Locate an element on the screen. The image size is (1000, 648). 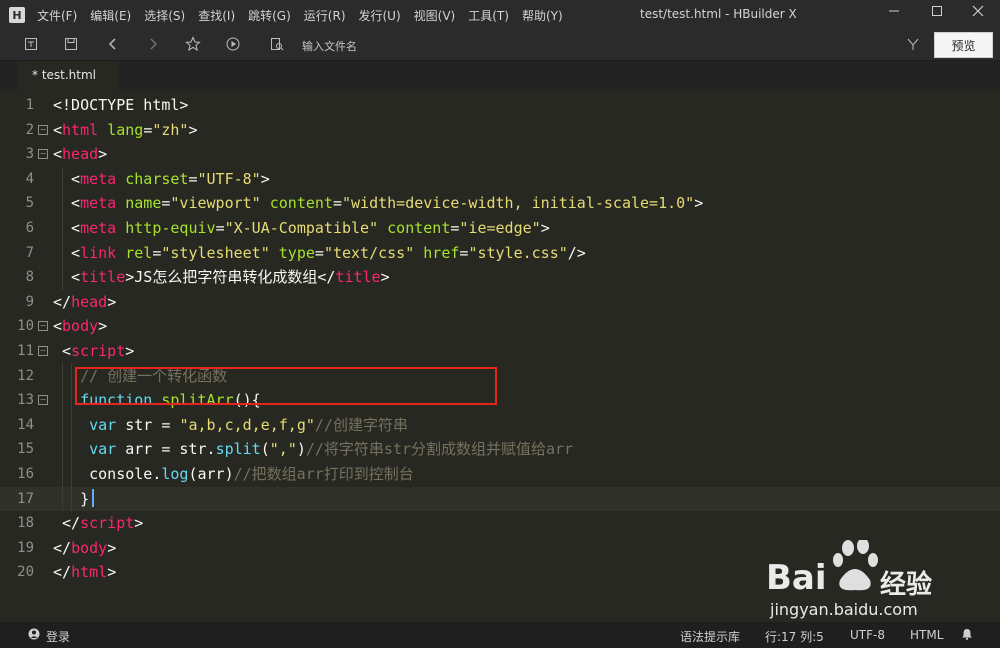
line-number: 1 is located at coordinates (29, 105).